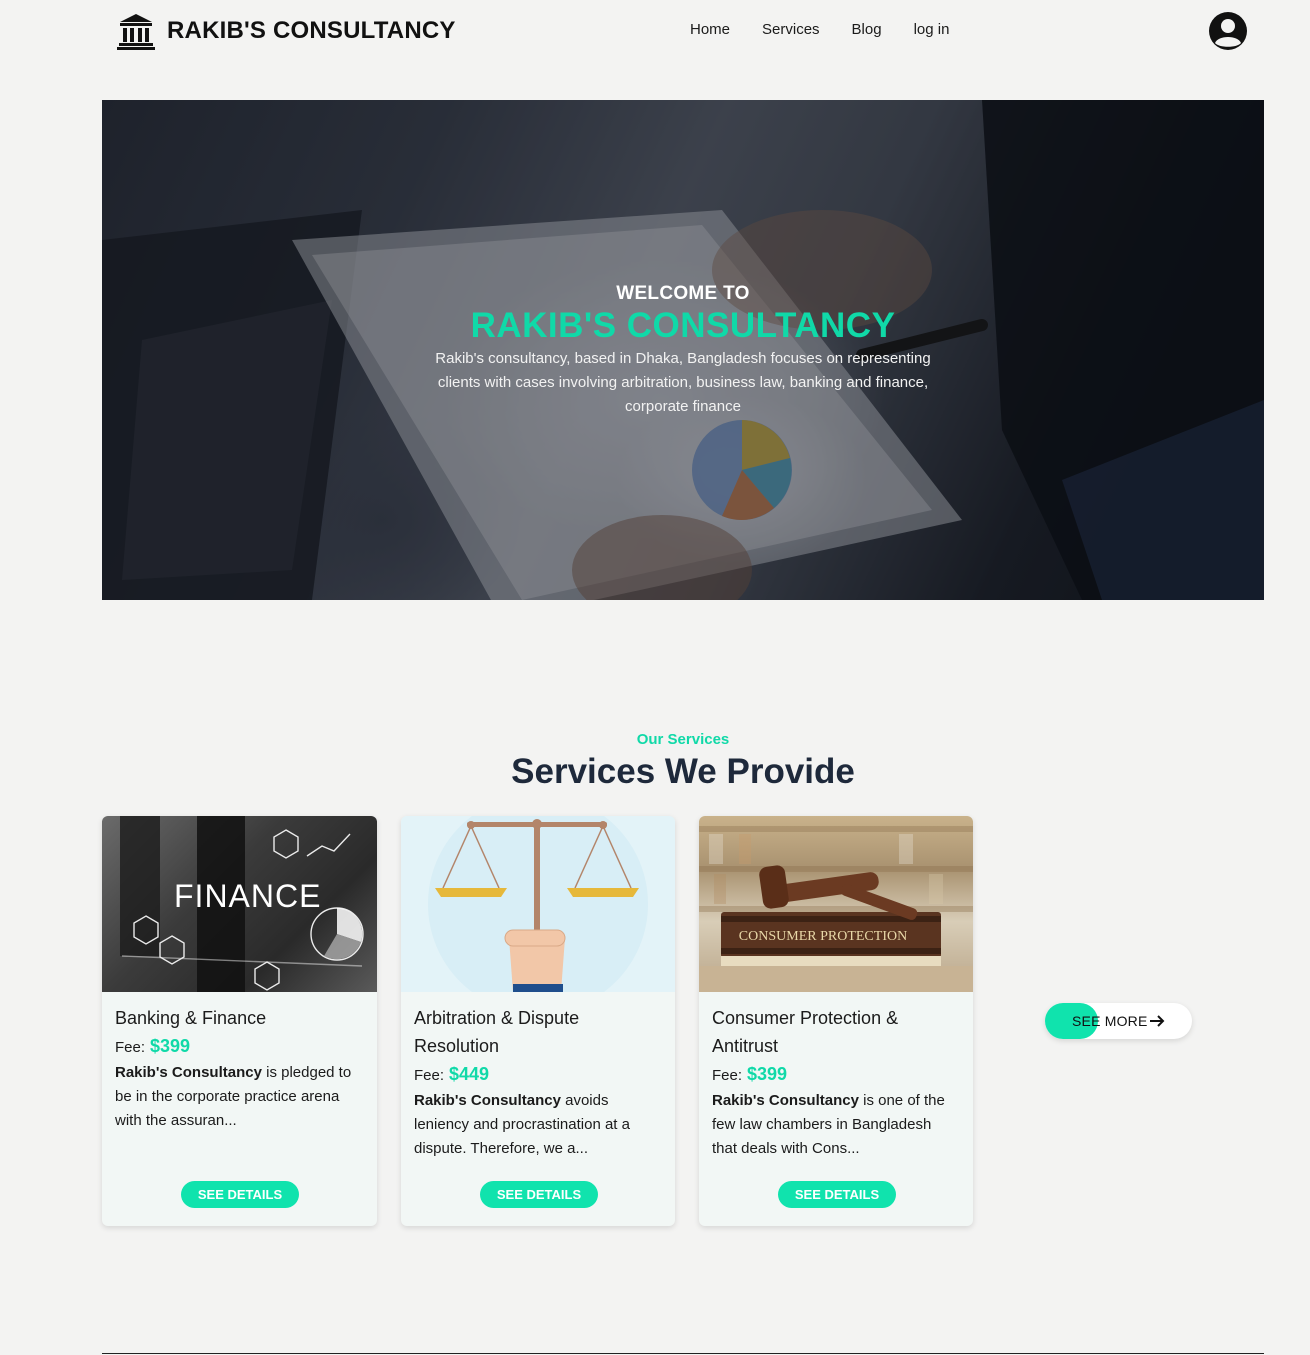 The width and height of the screenshot is (1310, 1355). What do you see at coordinates (683, 325) in the screenshot?
I see `hero-title: RAKIB'S CONSULTANCY` at bounding box center [683, 325].